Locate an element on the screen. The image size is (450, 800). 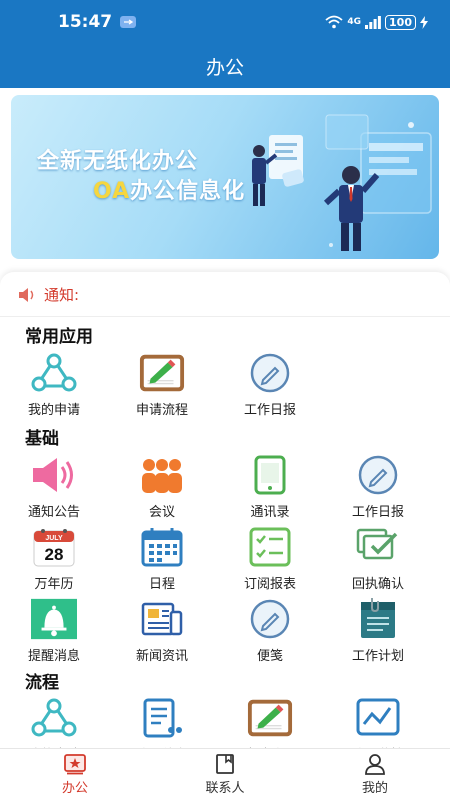
checklist-icon is located at coordinates (270, 547).